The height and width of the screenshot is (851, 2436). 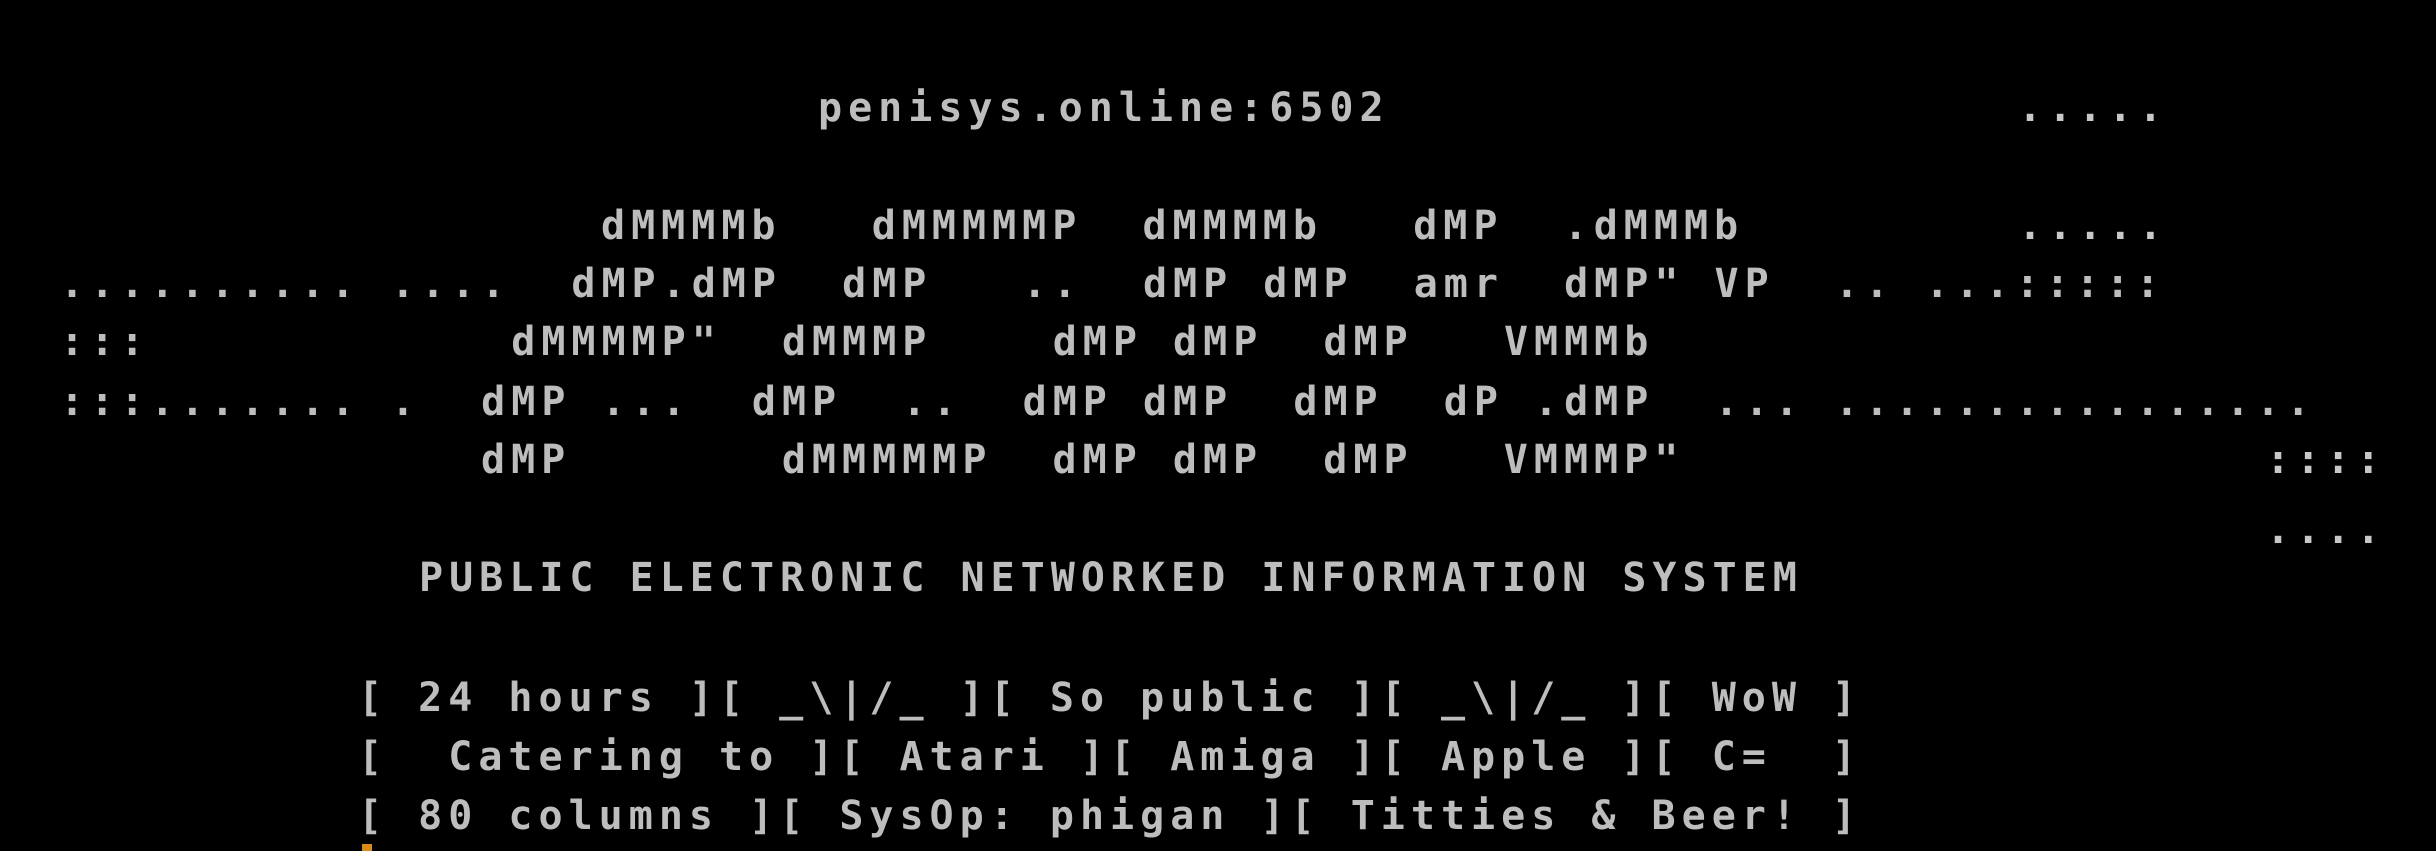 I want to click on ascii-logo-line: ::: dMMMMP" dMMMP dMP dMP dMP VMMMb, so click(x=857, y=342).